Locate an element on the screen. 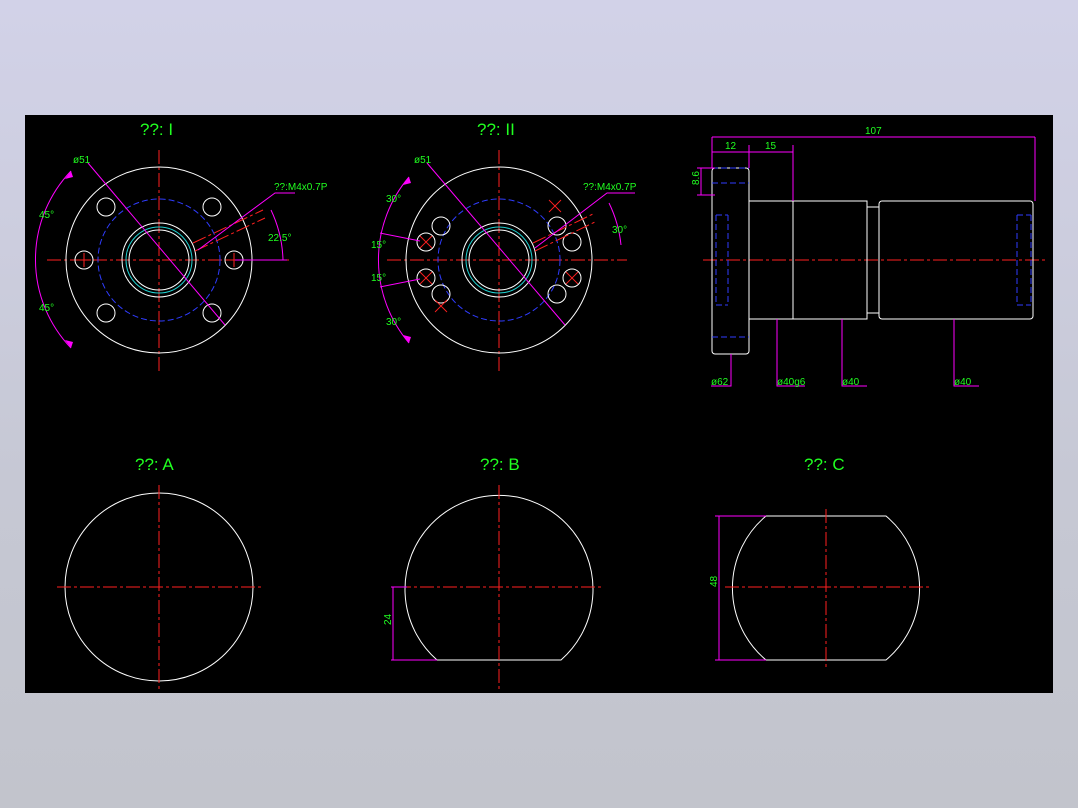 The image size is (1078, 808). side-dia-mid: ø40 is located at coordinates (851, 382).